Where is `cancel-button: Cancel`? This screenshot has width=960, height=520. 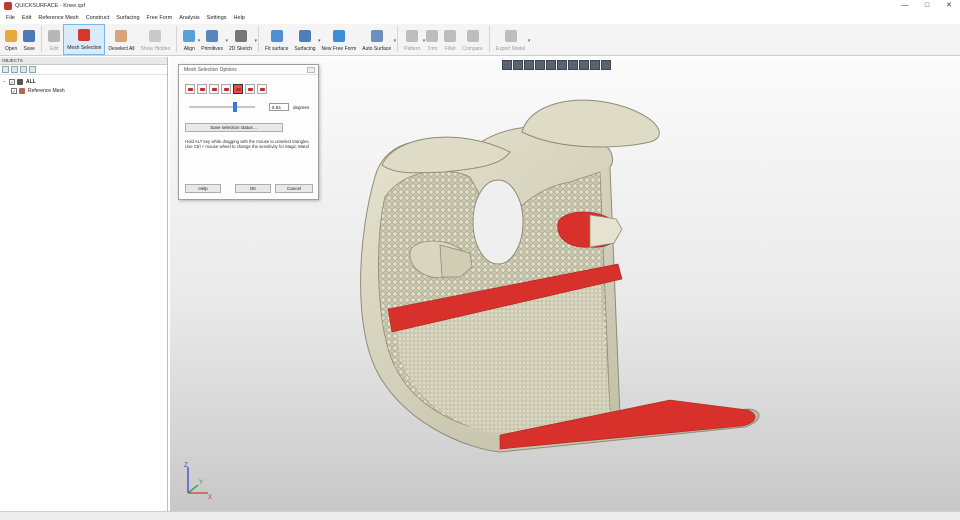 cancel-button: Cancel is located at coordinates (294, 188).